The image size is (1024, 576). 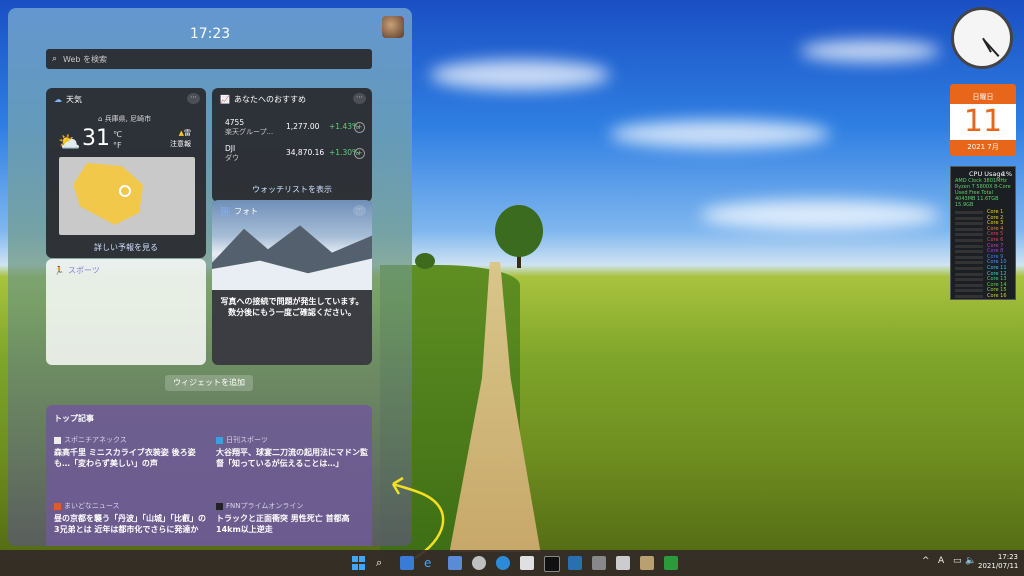 What do you see at coordinates (74, 418) in the screenshot?
I see `top-stories-title: トップ記事` at bounding box center [74, 418].